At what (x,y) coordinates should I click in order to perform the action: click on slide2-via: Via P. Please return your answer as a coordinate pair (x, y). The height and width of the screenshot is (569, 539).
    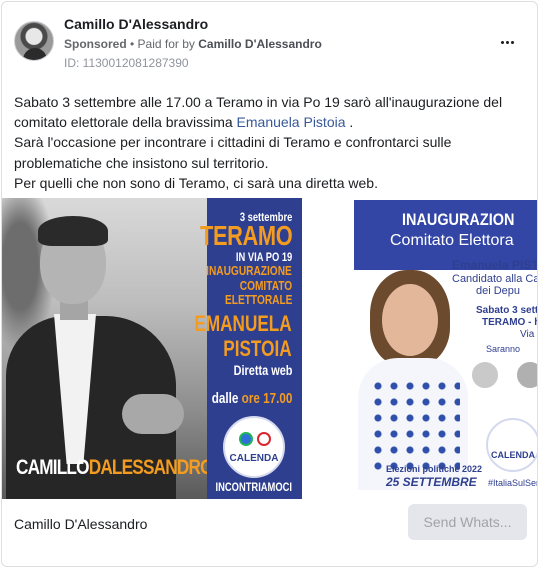
    Looking at the image, I should click on (528, 334).